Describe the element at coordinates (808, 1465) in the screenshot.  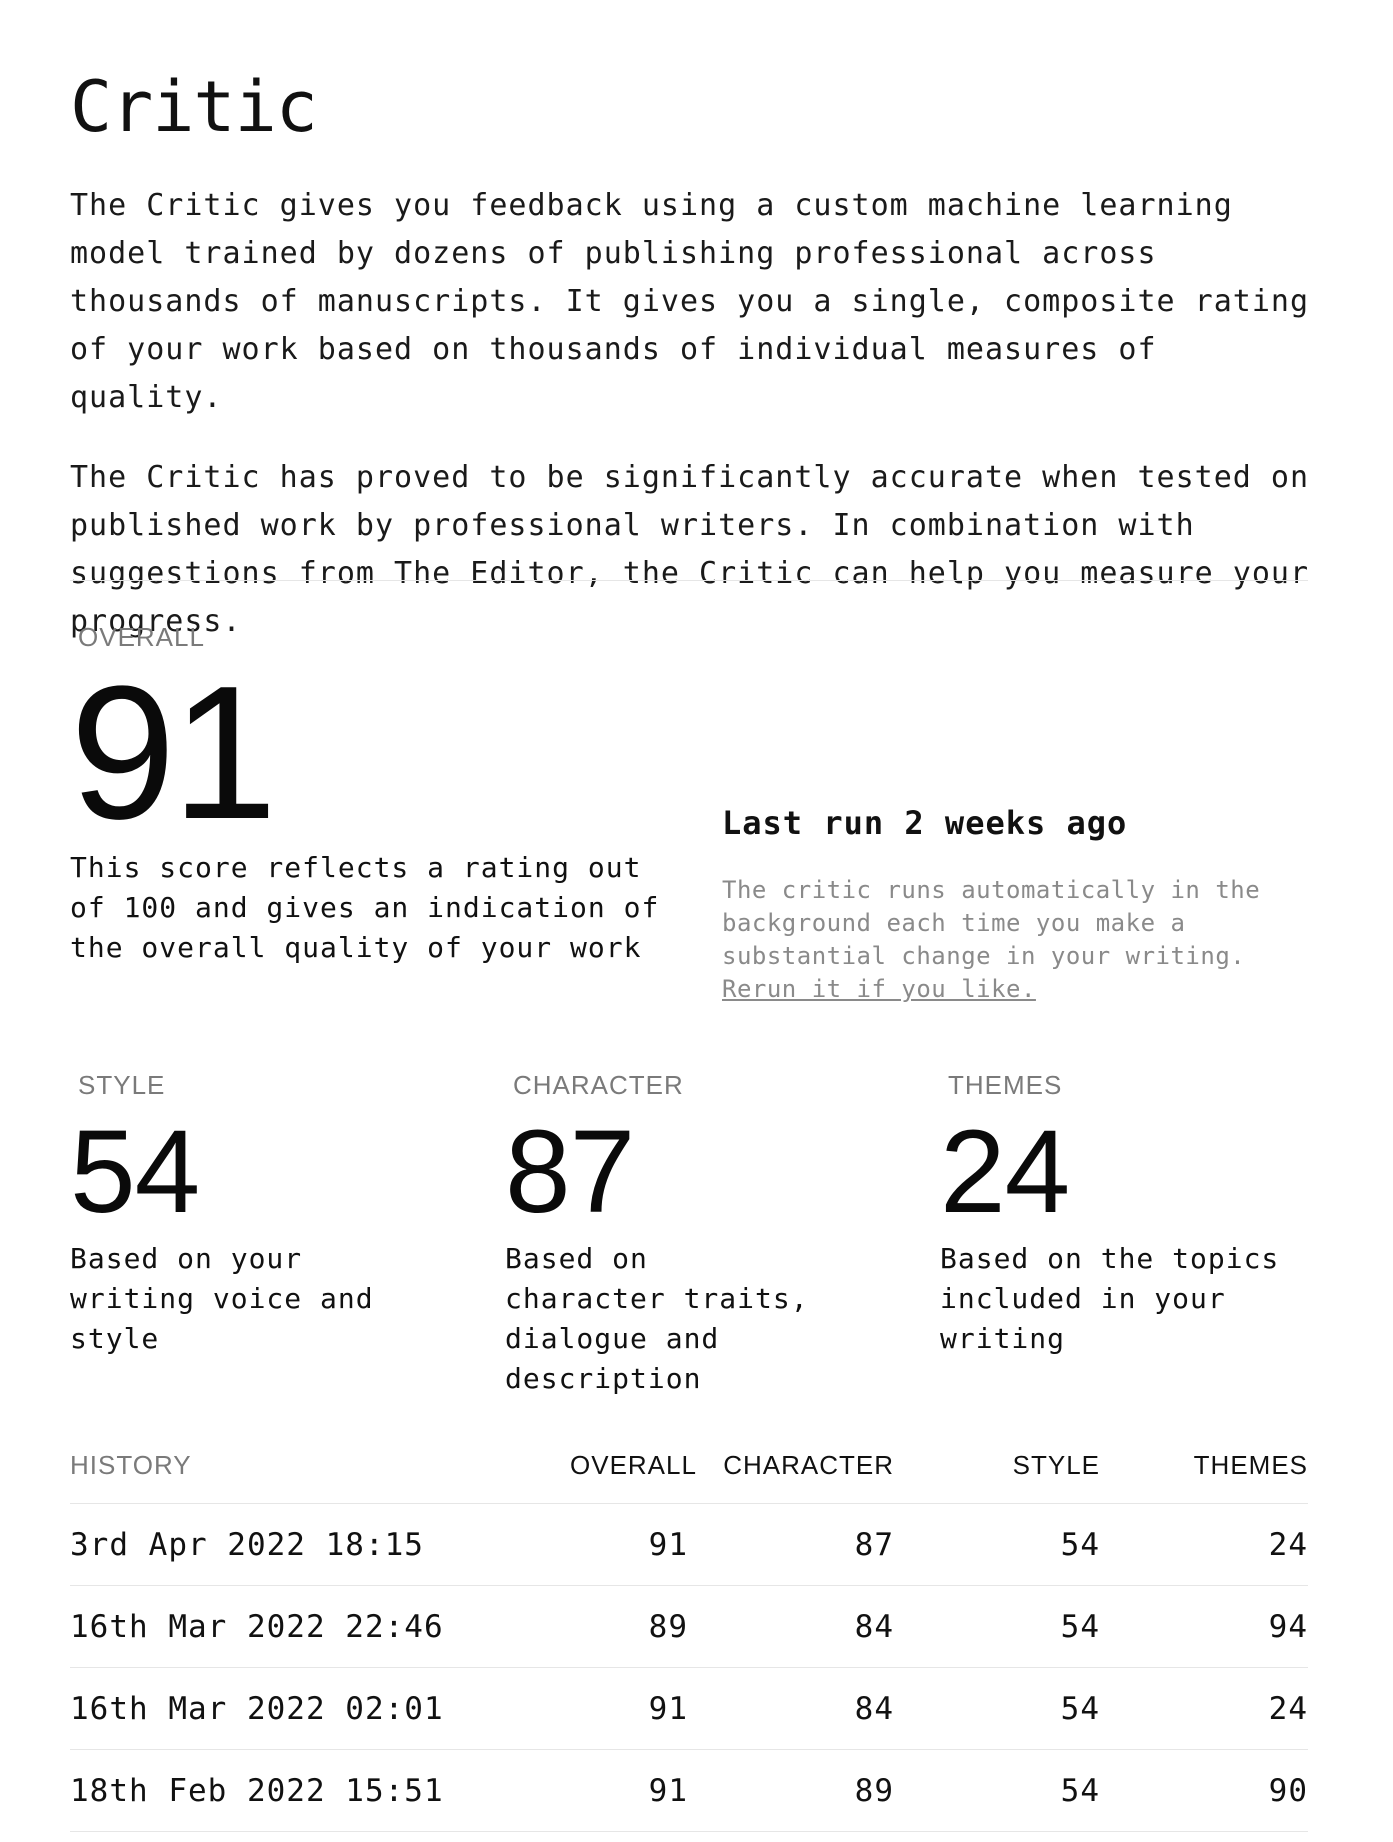
I see `history-header-character: CHARACTER` at that location.